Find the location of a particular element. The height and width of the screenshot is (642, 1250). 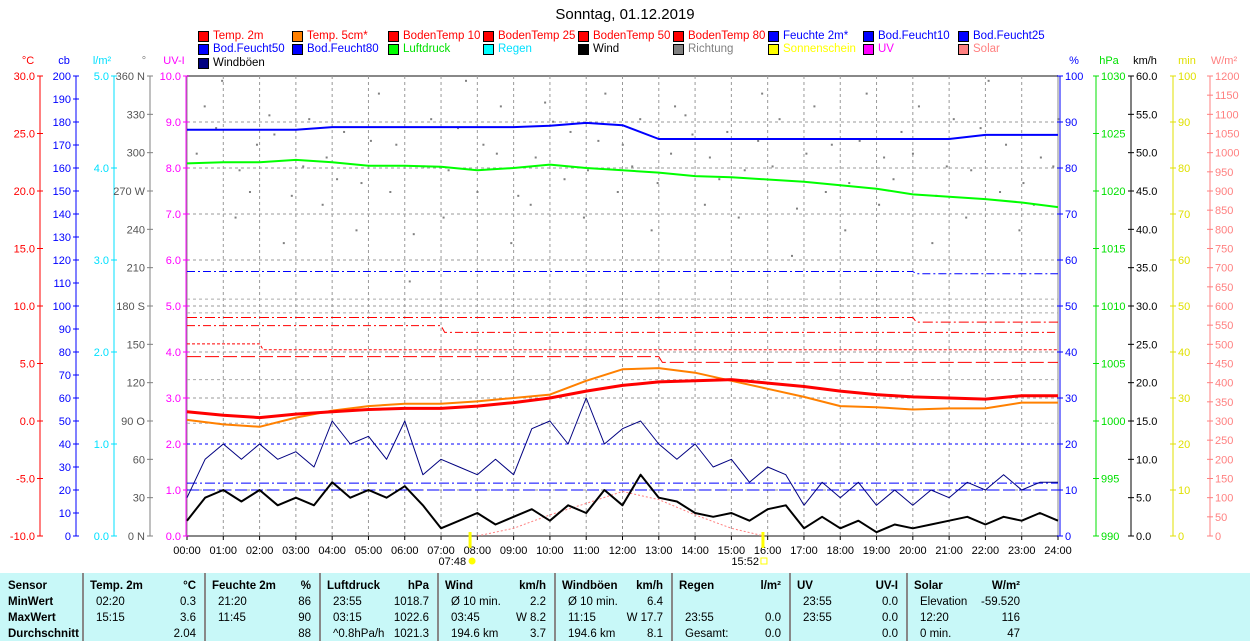

axis-tick-label: -10.0 is located at coordinates (22, 537).